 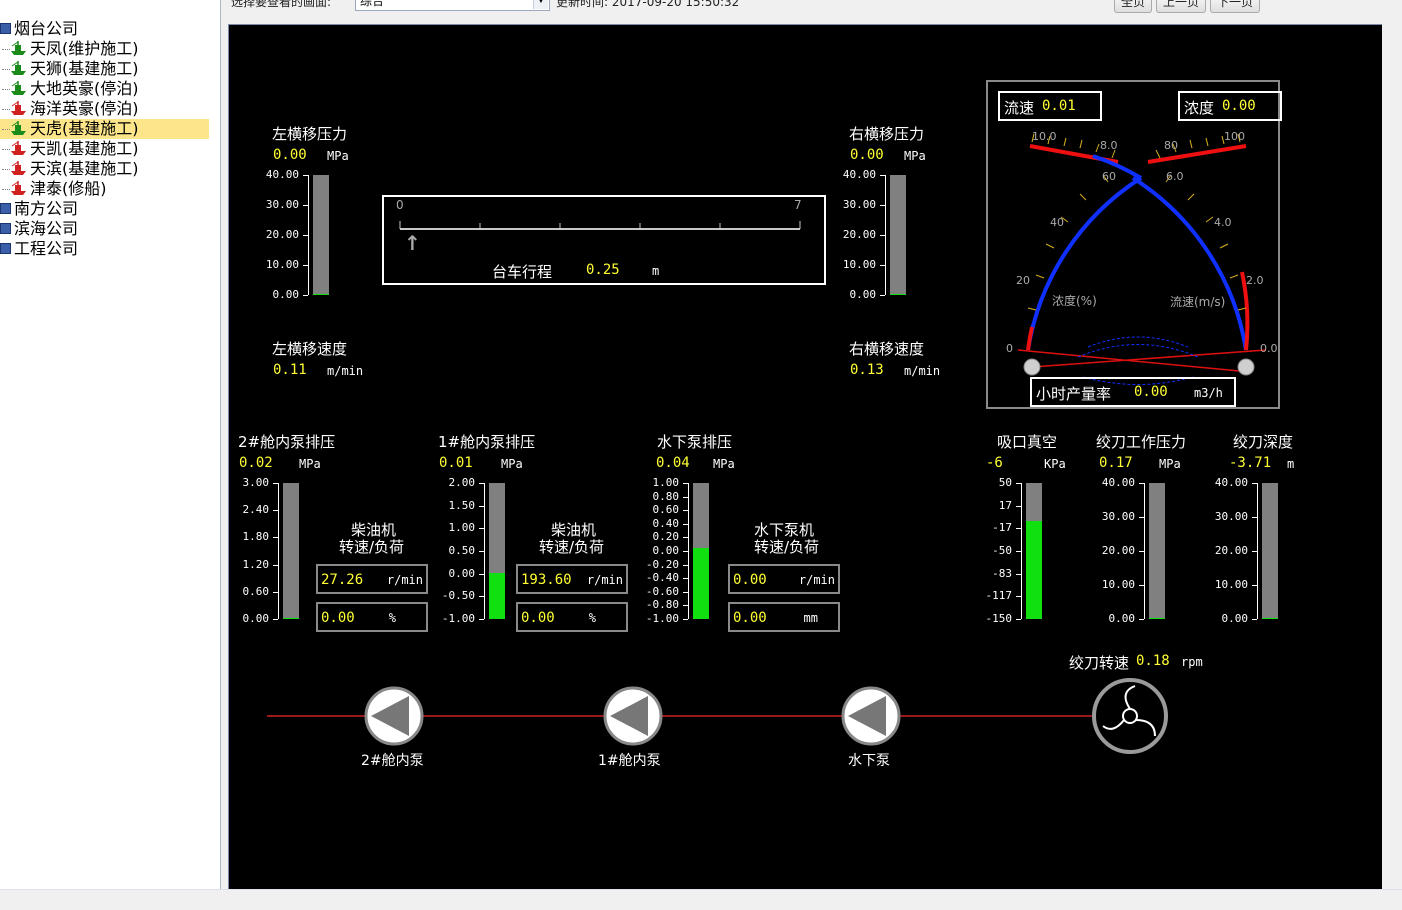 What do you see at coordinates (412, 243) in the screenshot?
I see `carriage-pointer-icon: ↑` at bounding box center [412, 243].